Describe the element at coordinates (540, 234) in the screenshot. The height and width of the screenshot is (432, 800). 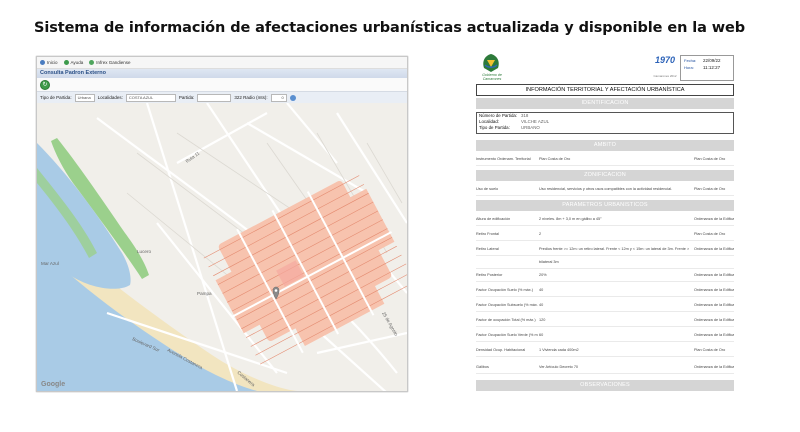
I see `row-value: 2` at that location.